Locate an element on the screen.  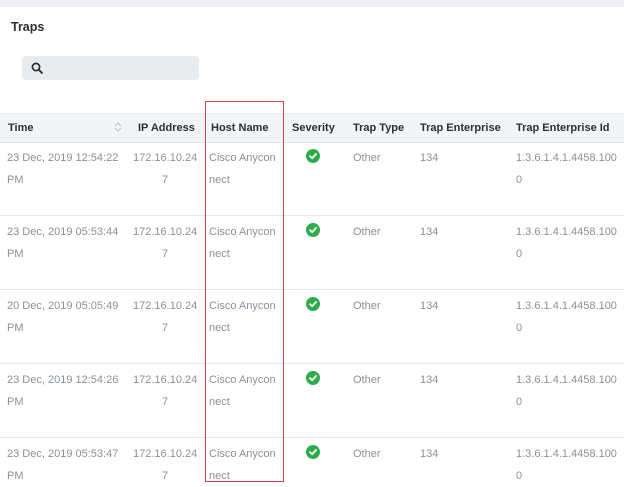
column-header-trap-enterprise-id: Trap Enterprise Id is located at coordinates (563, 128).